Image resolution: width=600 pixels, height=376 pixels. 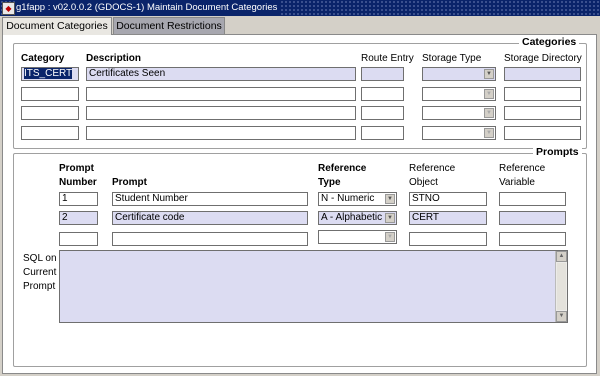 I want to click on categories-group-title: Categories, so click(x=549, y=42).